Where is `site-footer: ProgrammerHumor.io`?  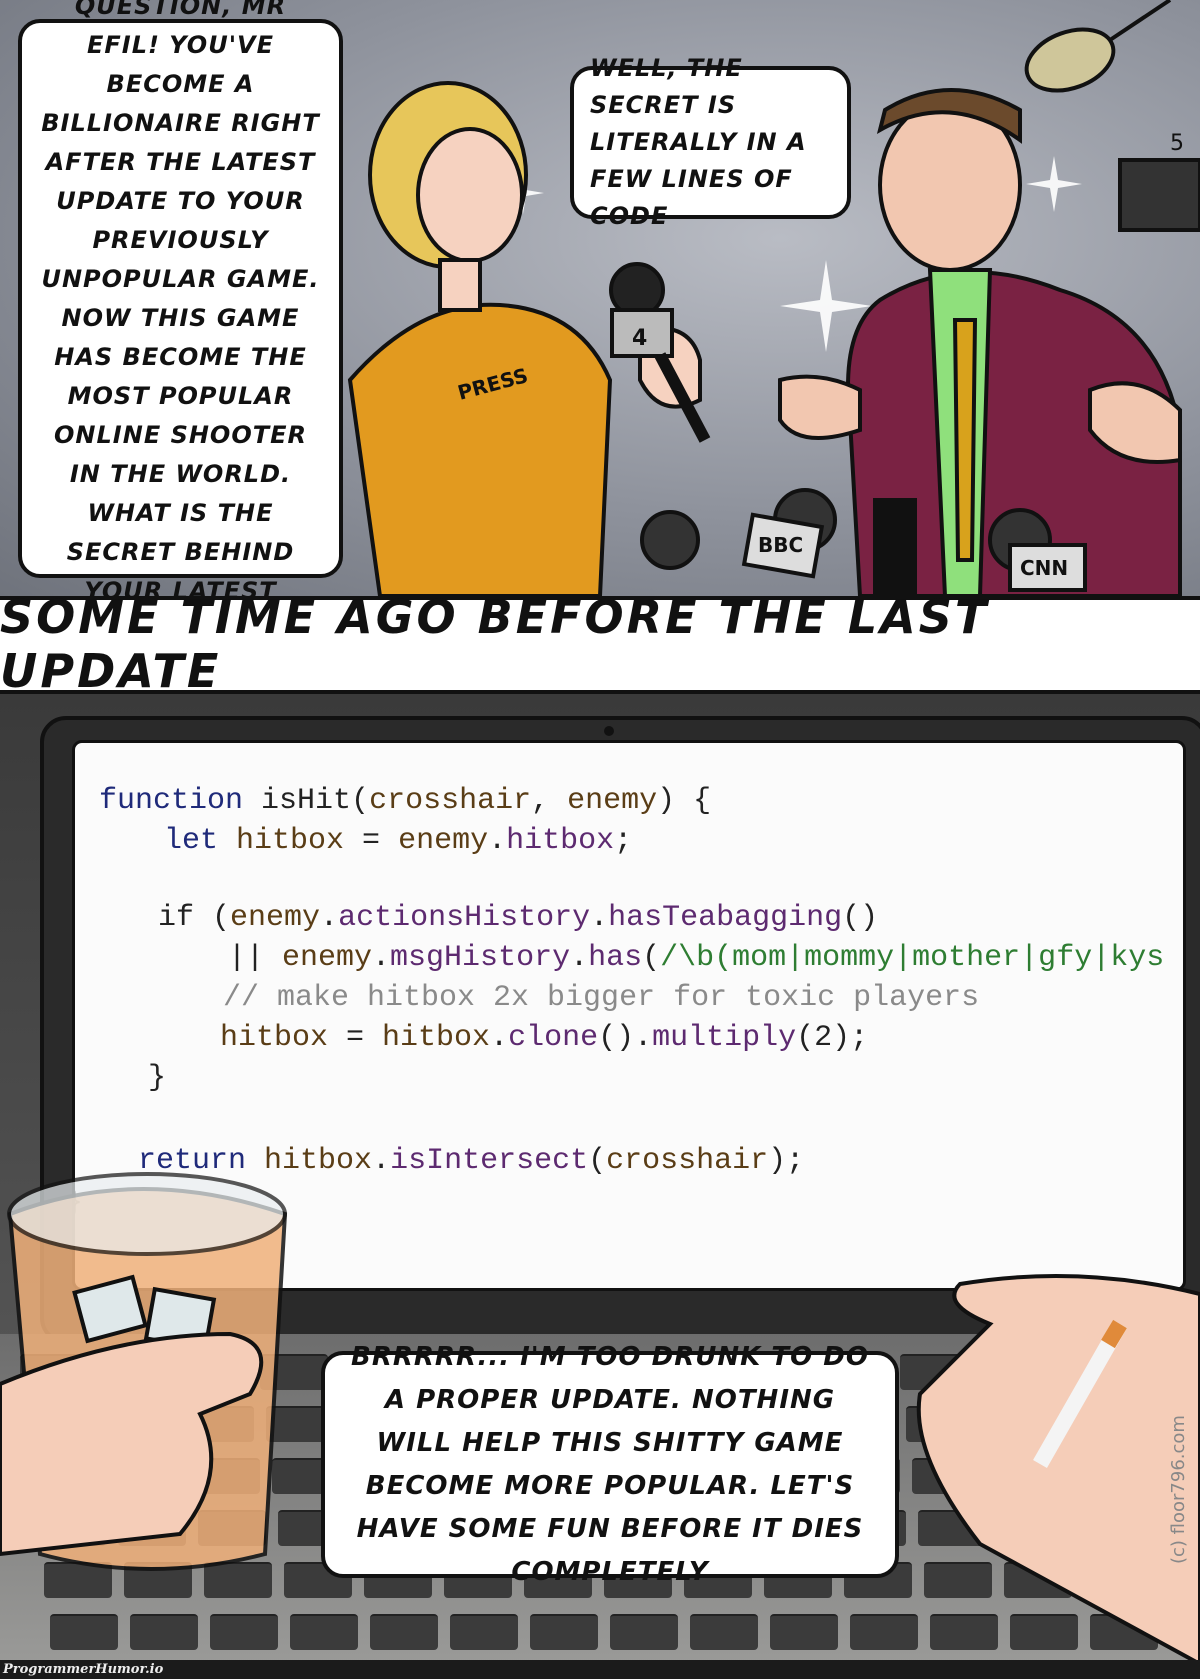 site-footer: ProgrammerHumor.io is located at coordinates (600, 1669).